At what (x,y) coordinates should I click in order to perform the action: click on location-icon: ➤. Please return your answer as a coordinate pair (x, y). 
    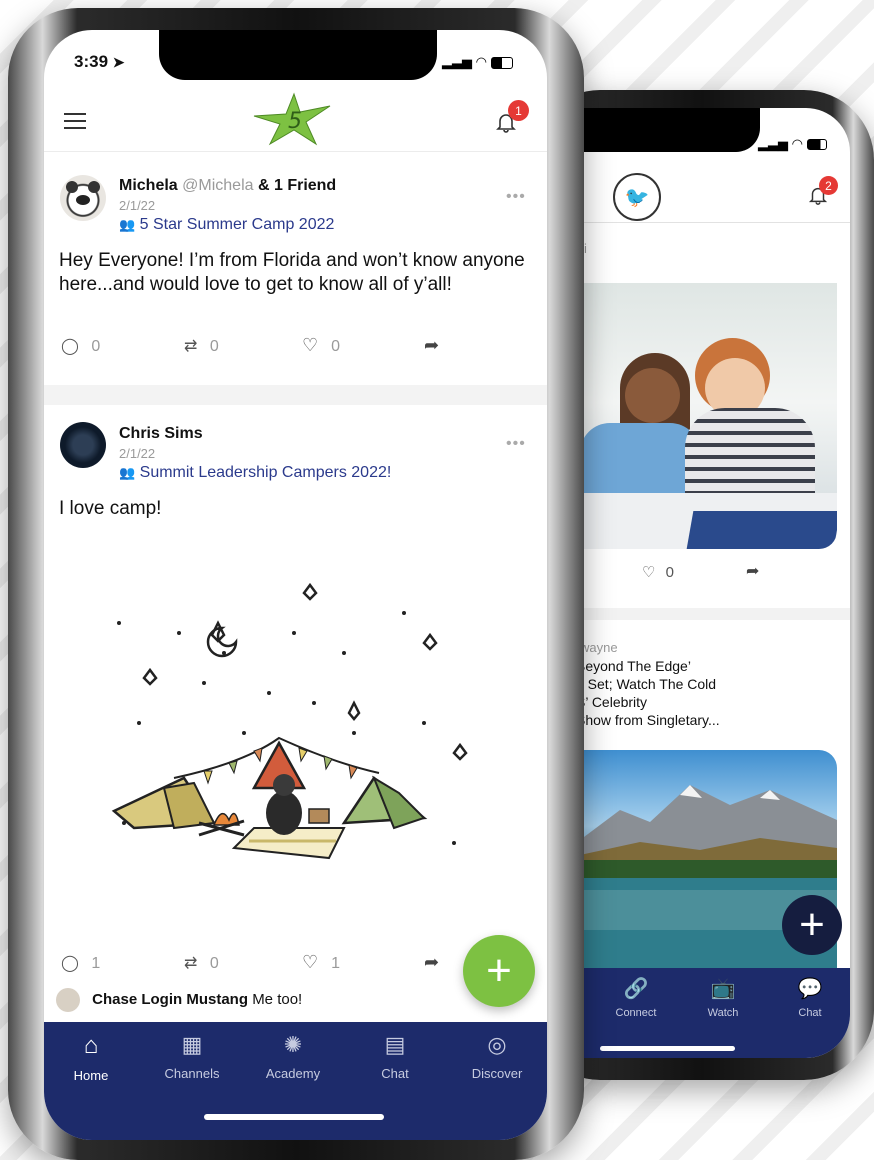
    Looking at the image, I should click on (118, 62).